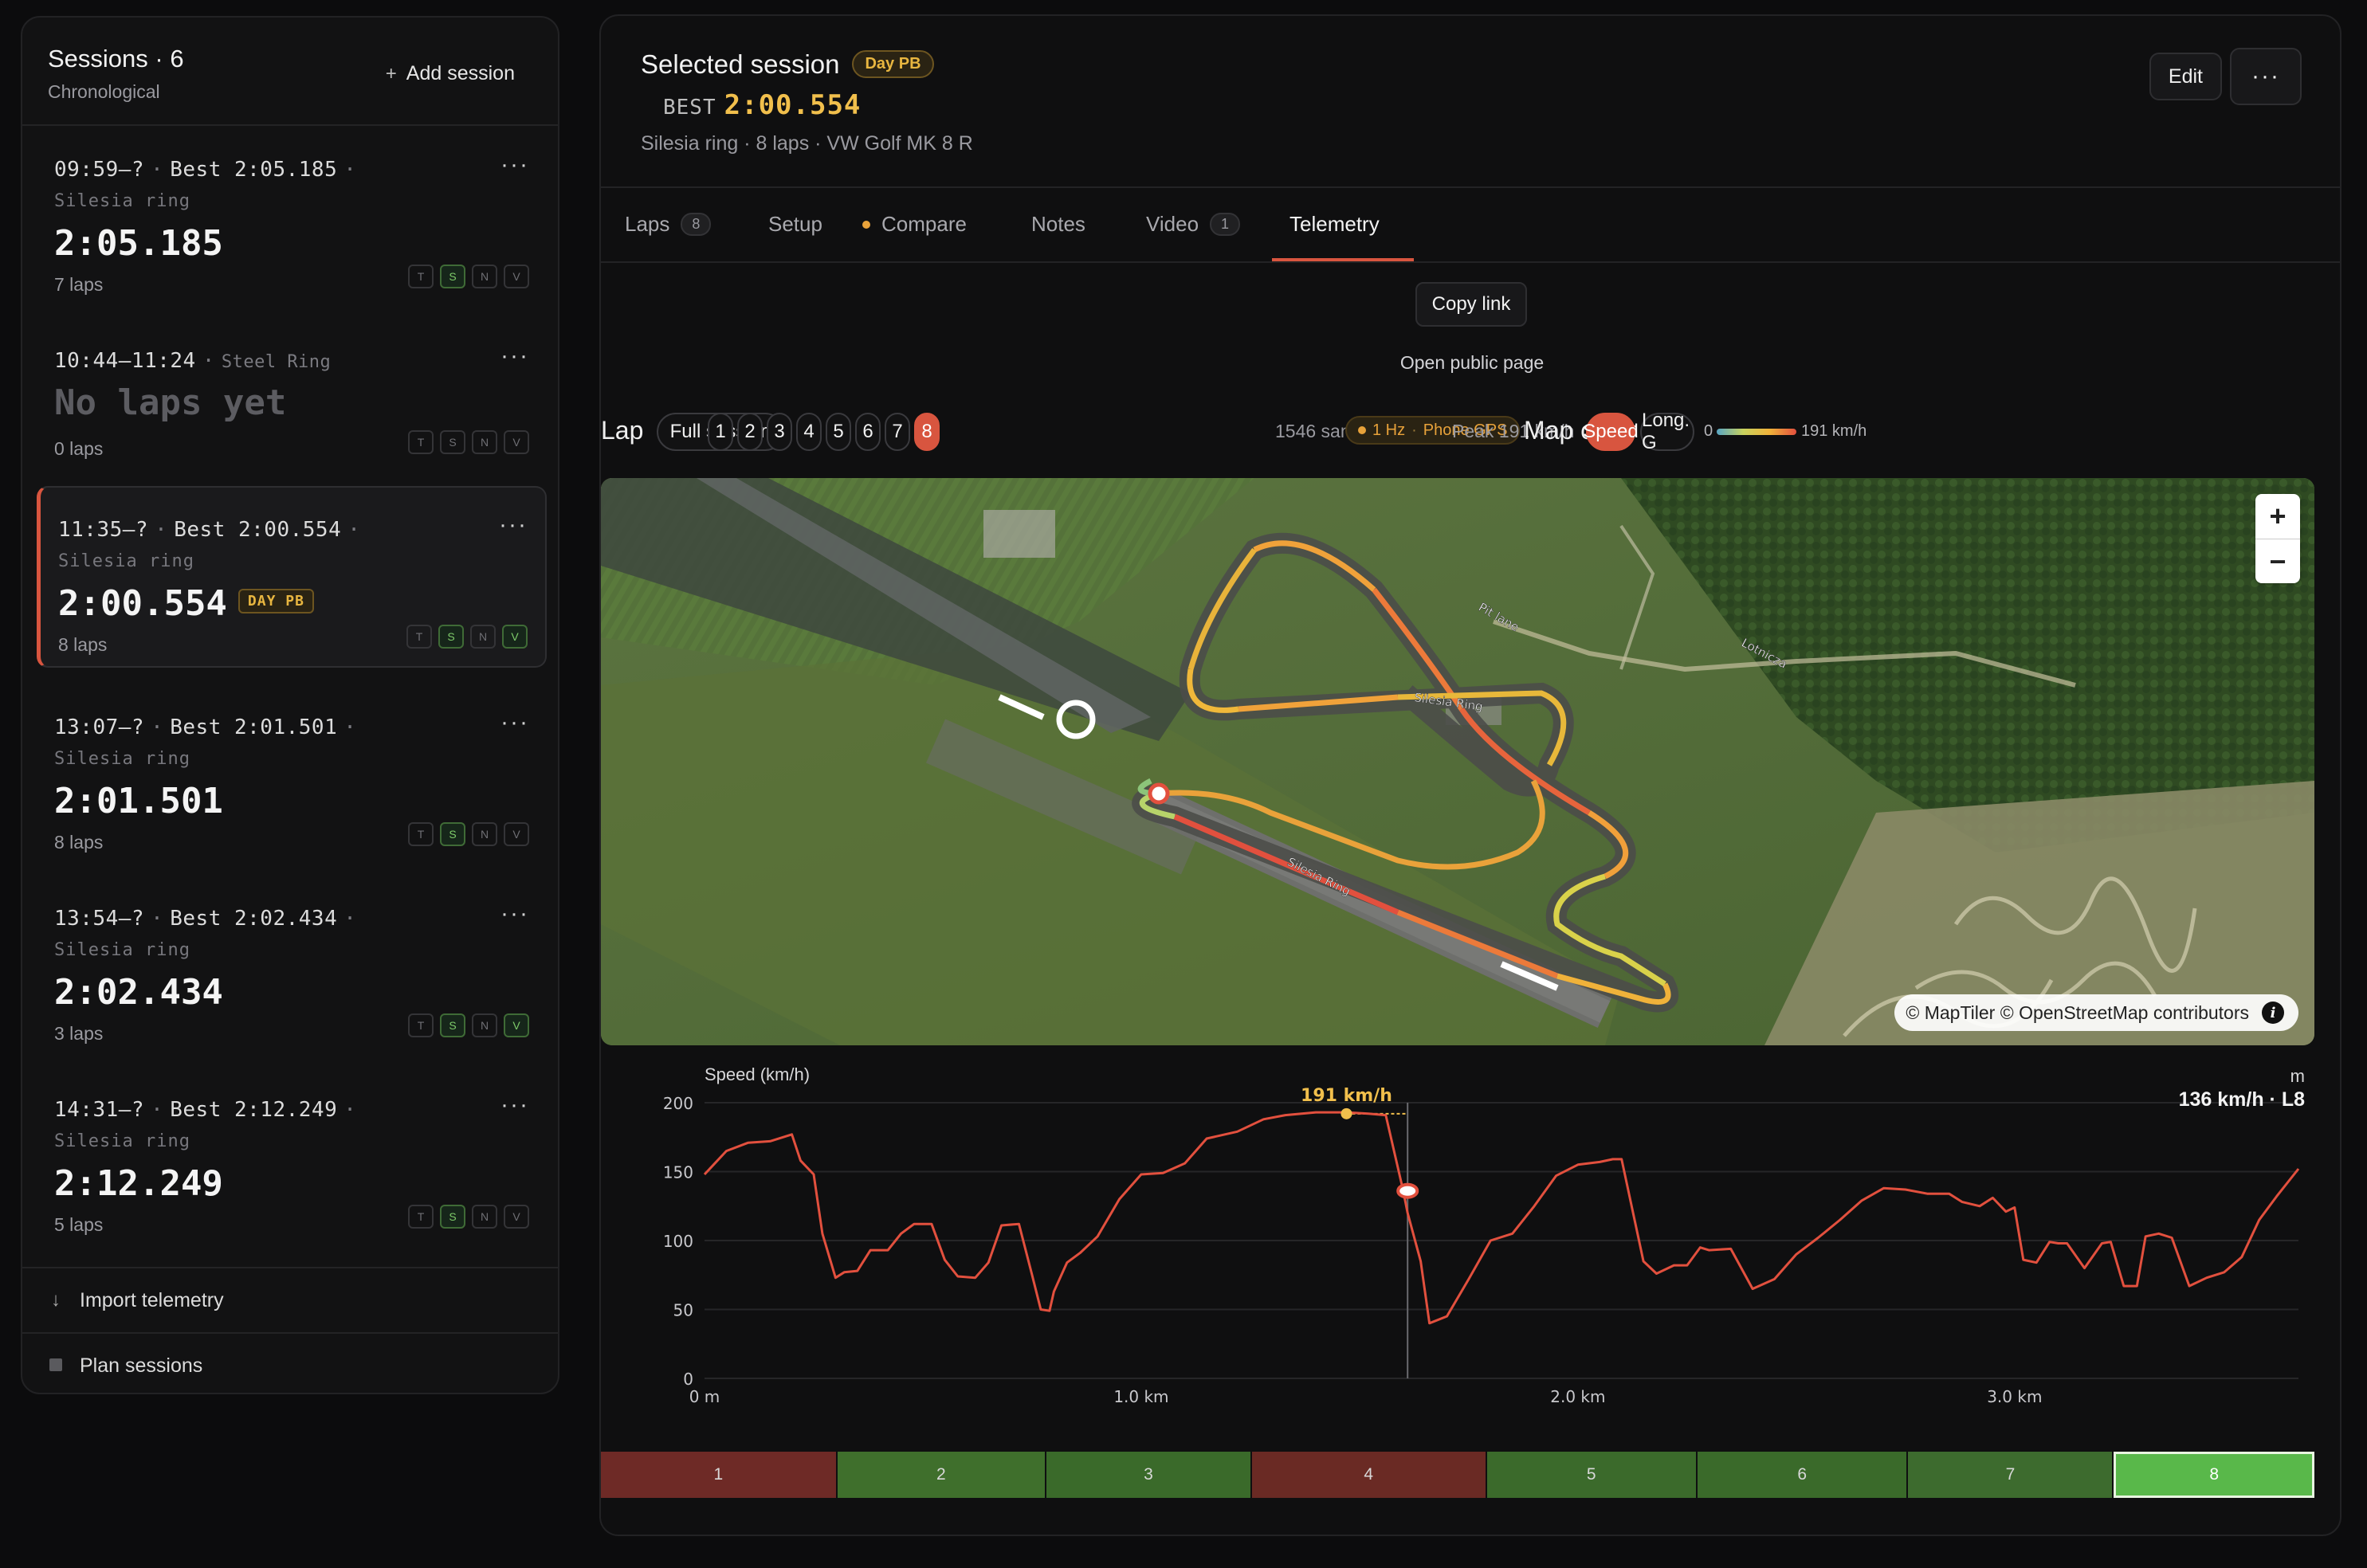 The height and width of the screenshot is (1568, 2367). Describe the element at coordinates (2242, 1099) in the screenshot. I see `cursor-readout: 136 km/h · L8` at that location.